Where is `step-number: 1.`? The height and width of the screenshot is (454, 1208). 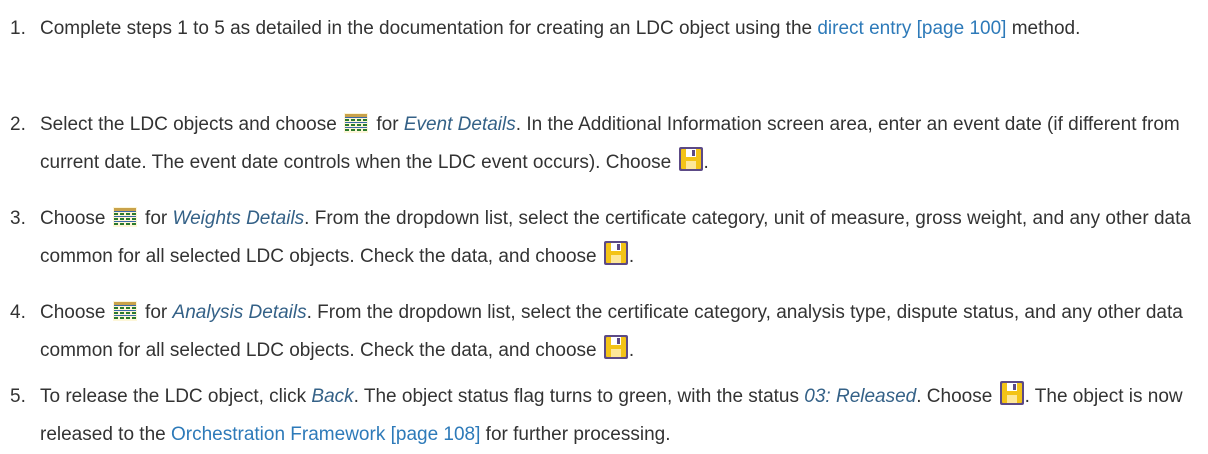 step-number: 1. is located at coordinates (18, 28).